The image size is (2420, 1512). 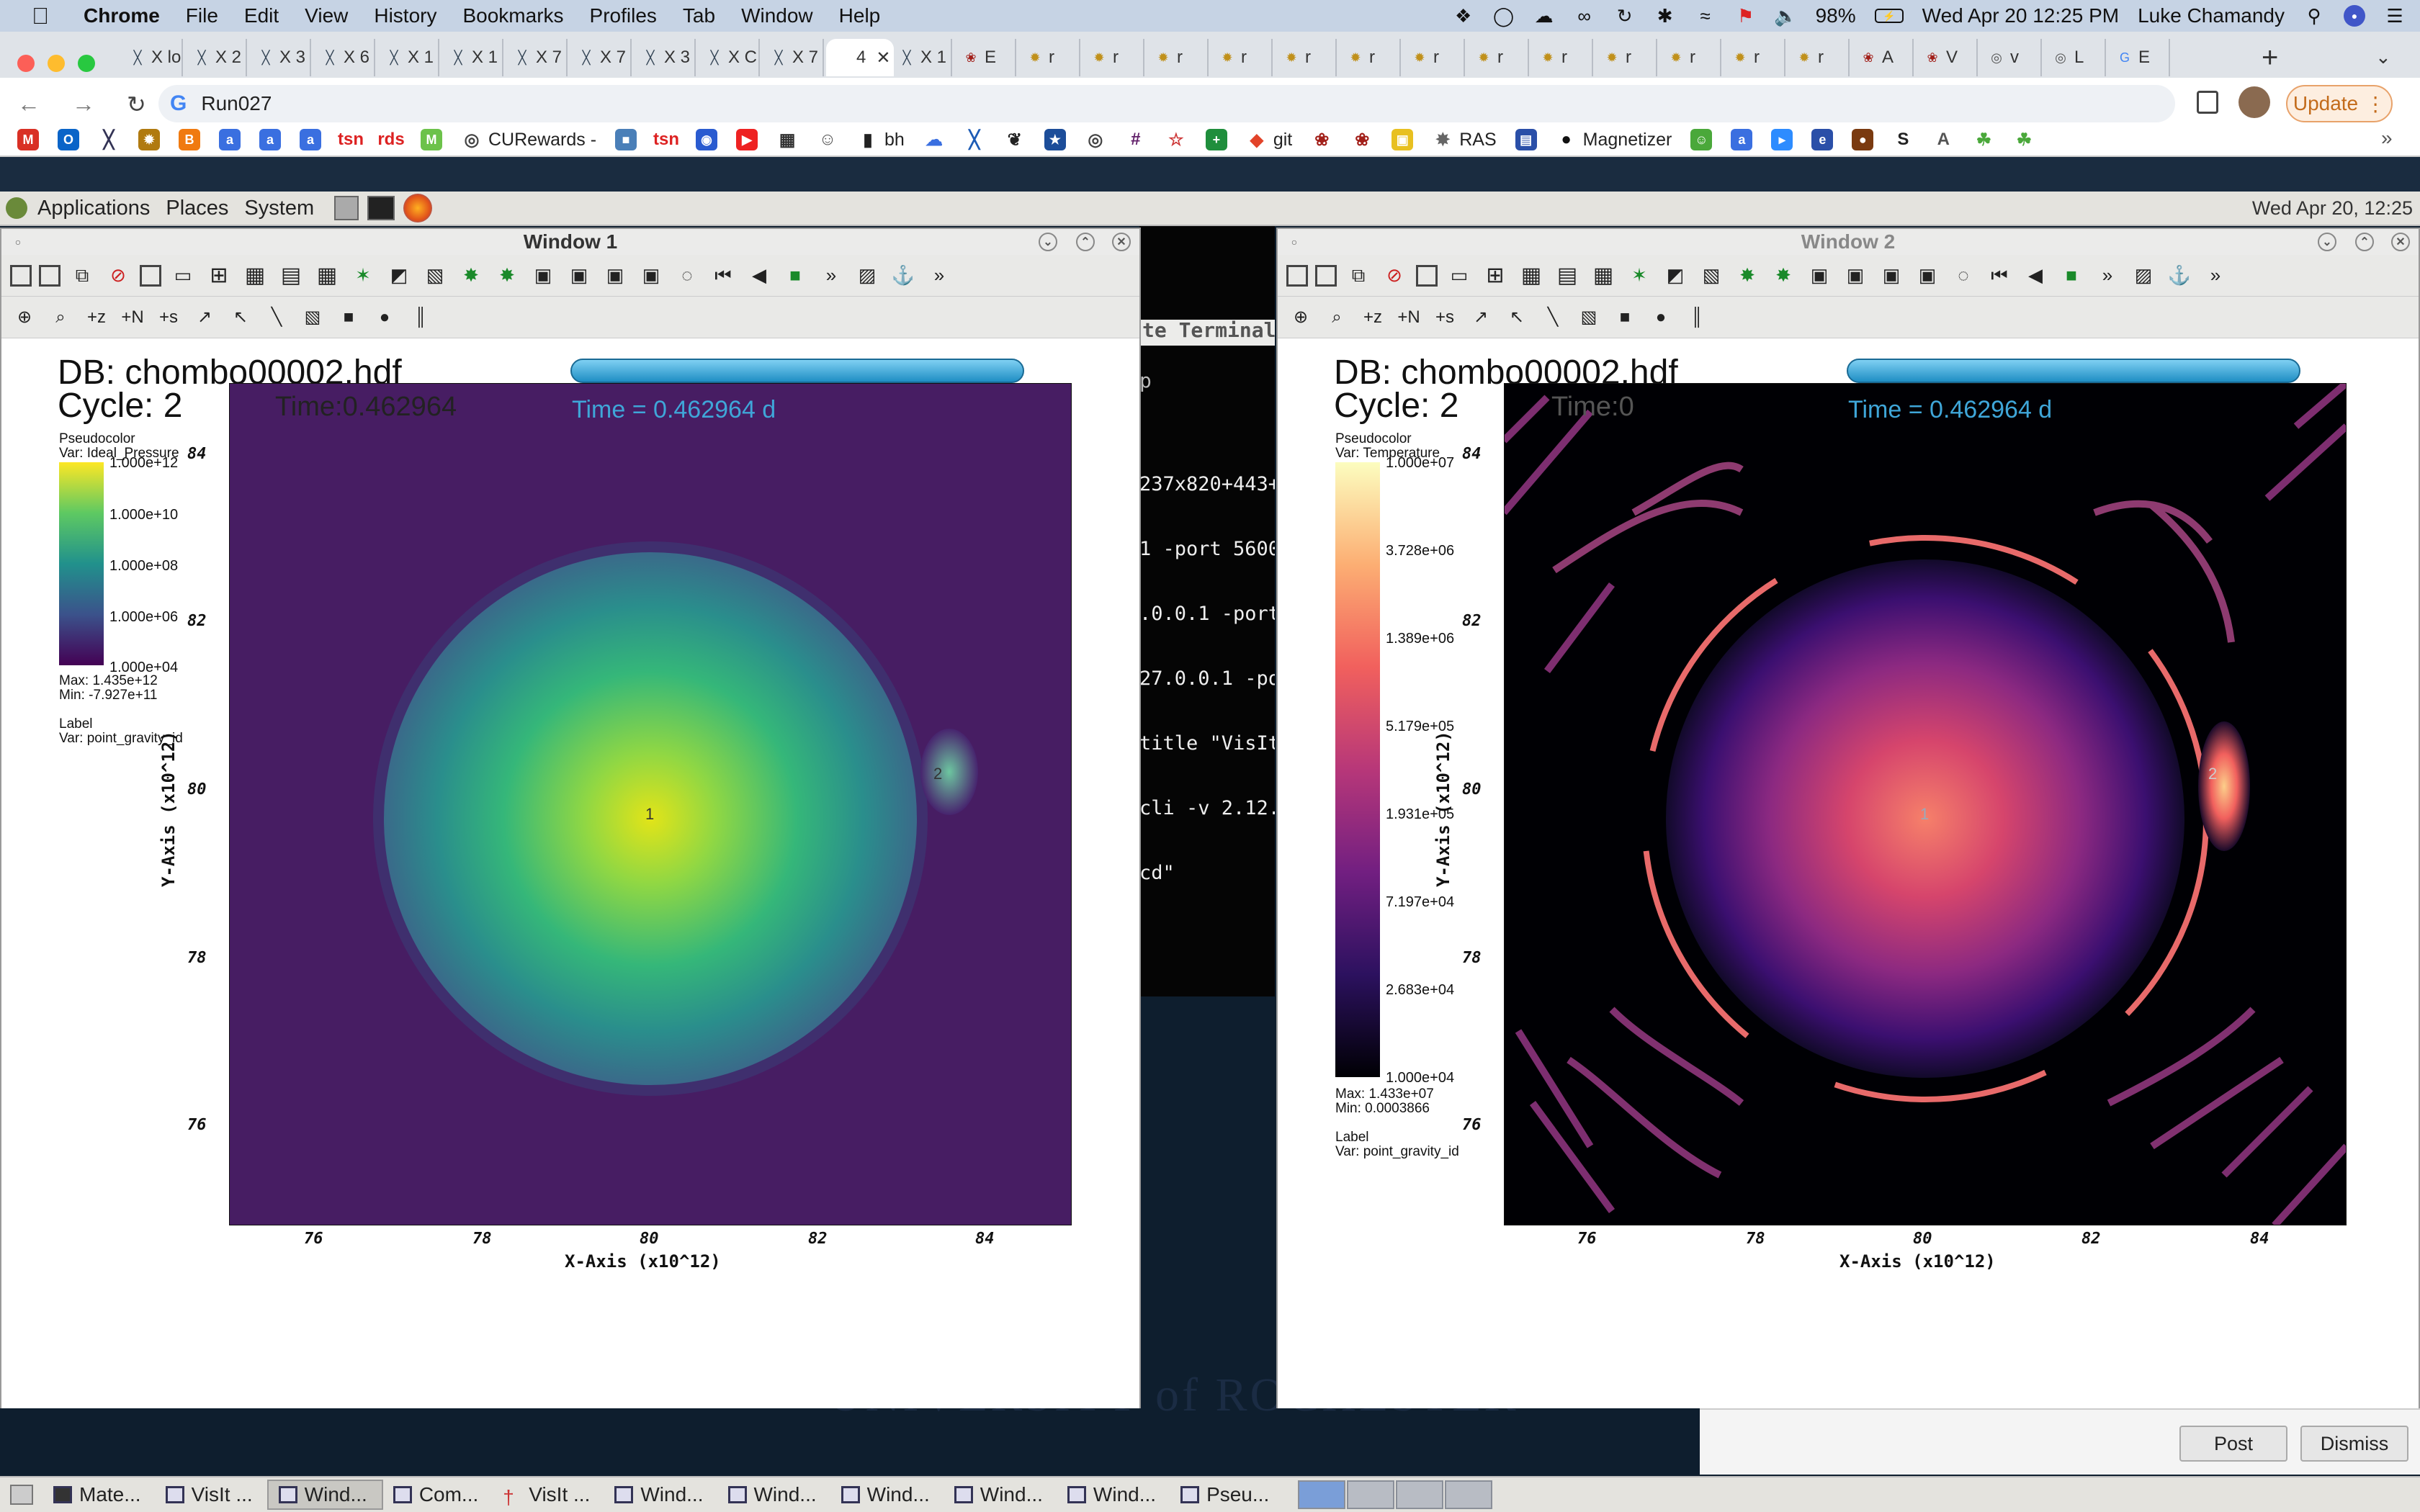 What do you see at coordinates (204, 317) in the screenshot?
I see `lineout-icon: ↗` at bounding box center [204, 317].